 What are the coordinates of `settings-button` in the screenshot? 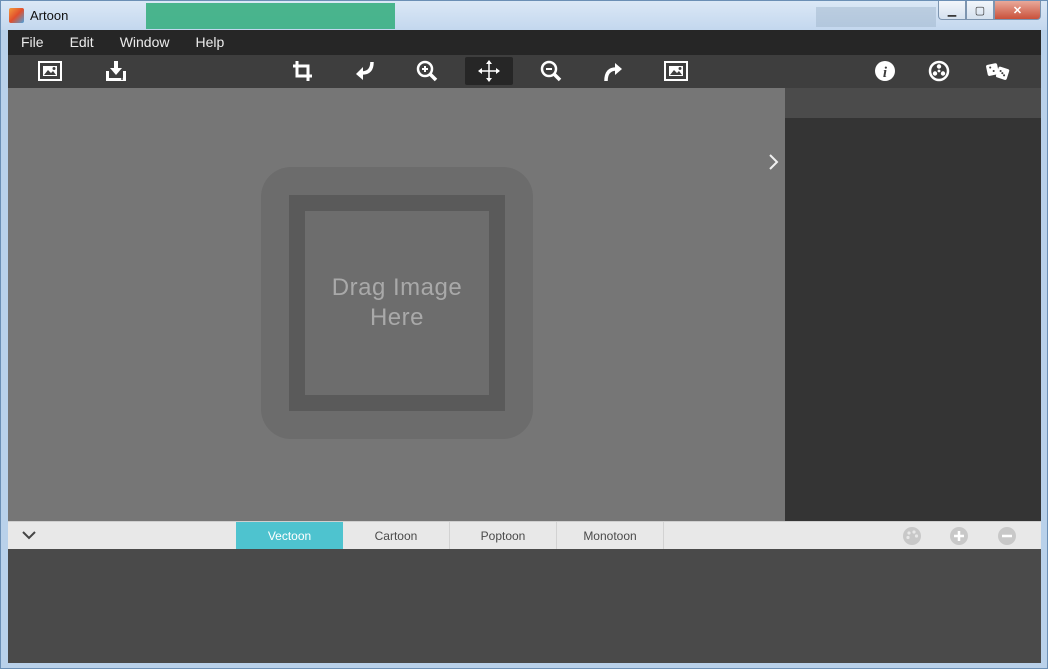 It's located at (939, 71).